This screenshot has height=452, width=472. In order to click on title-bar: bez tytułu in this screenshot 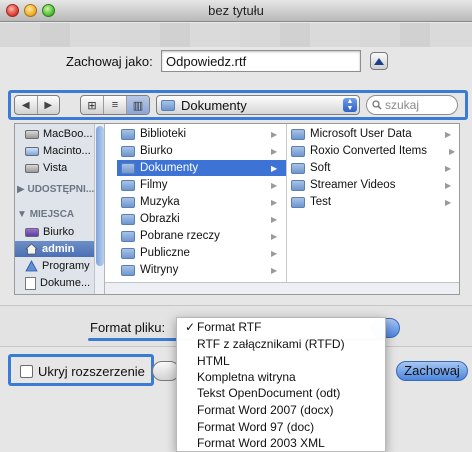, I will do `click(236, 11)`.